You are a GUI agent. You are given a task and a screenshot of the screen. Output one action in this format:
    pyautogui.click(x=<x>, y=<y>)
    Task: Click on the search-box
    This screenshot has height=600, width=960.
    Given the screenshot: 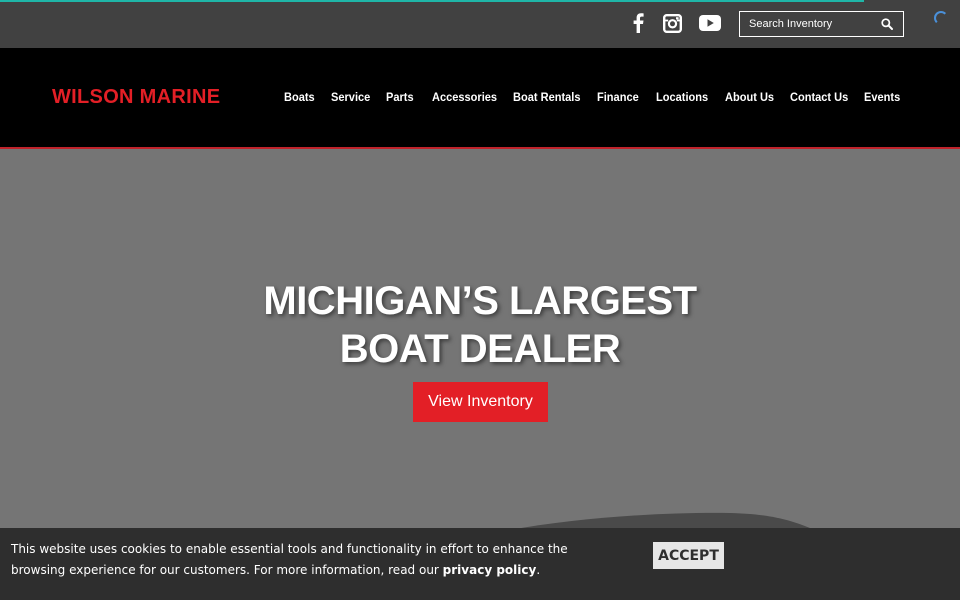 What is the action you would take?
    pyautogui.click(x=821, y=24)
    